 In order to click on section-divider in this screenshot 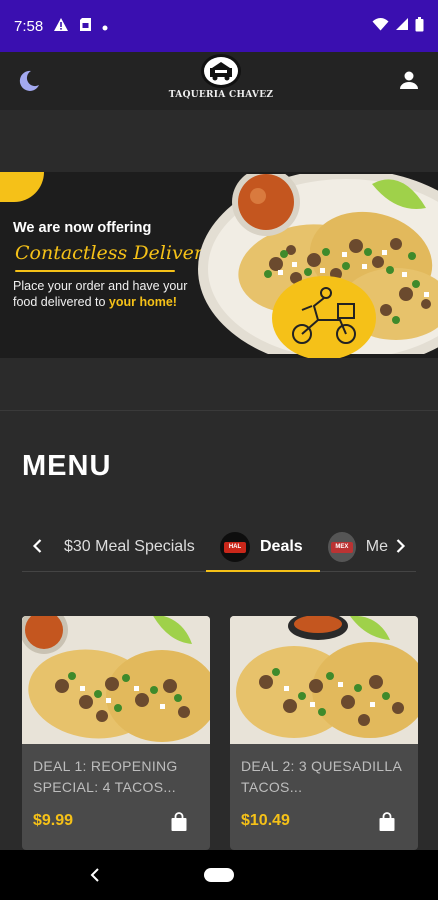, I will do `click(219, 410)`.